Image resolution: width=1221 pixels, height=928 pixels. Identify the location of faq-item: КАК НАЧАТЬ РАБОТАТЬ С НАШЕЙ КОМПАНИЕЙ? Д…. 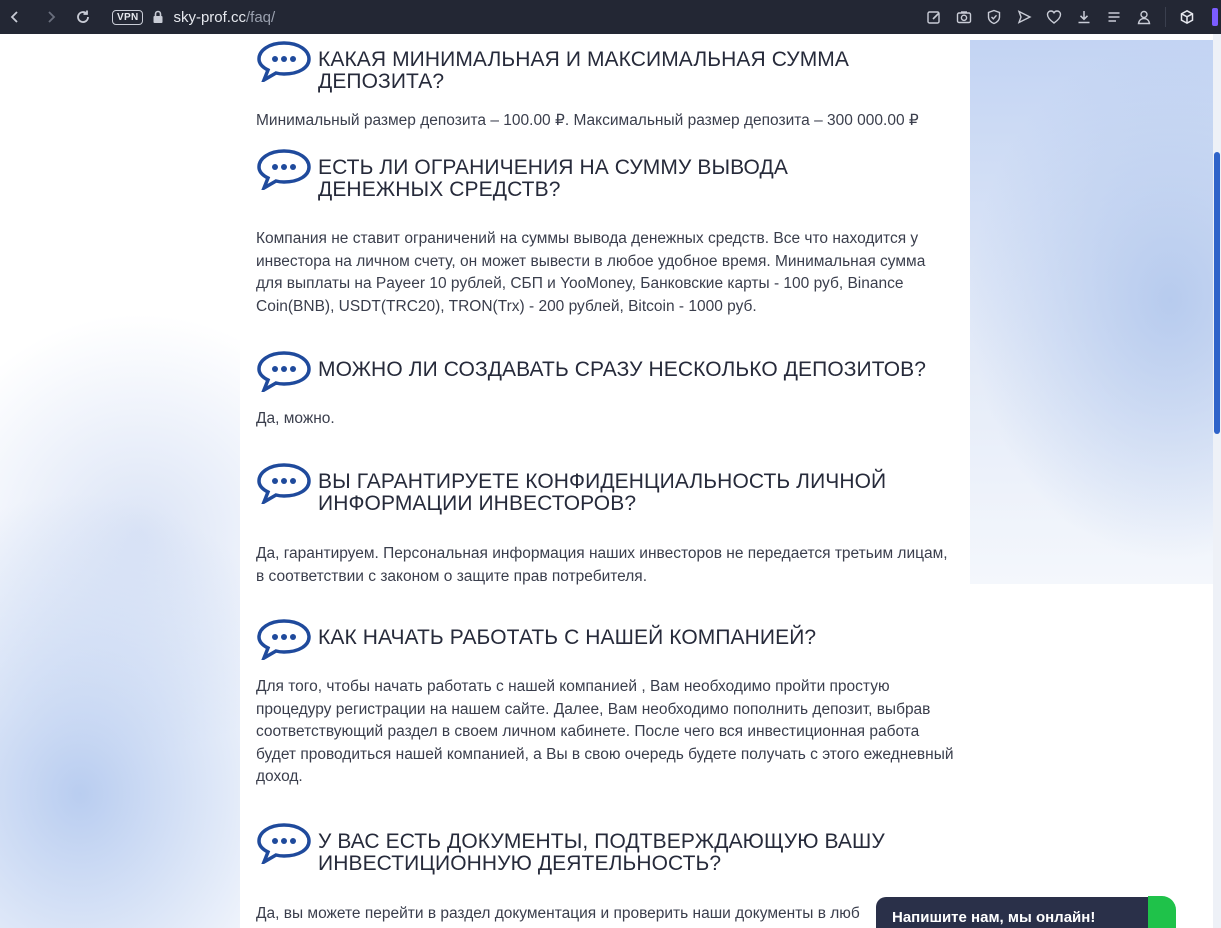
(606, 704).